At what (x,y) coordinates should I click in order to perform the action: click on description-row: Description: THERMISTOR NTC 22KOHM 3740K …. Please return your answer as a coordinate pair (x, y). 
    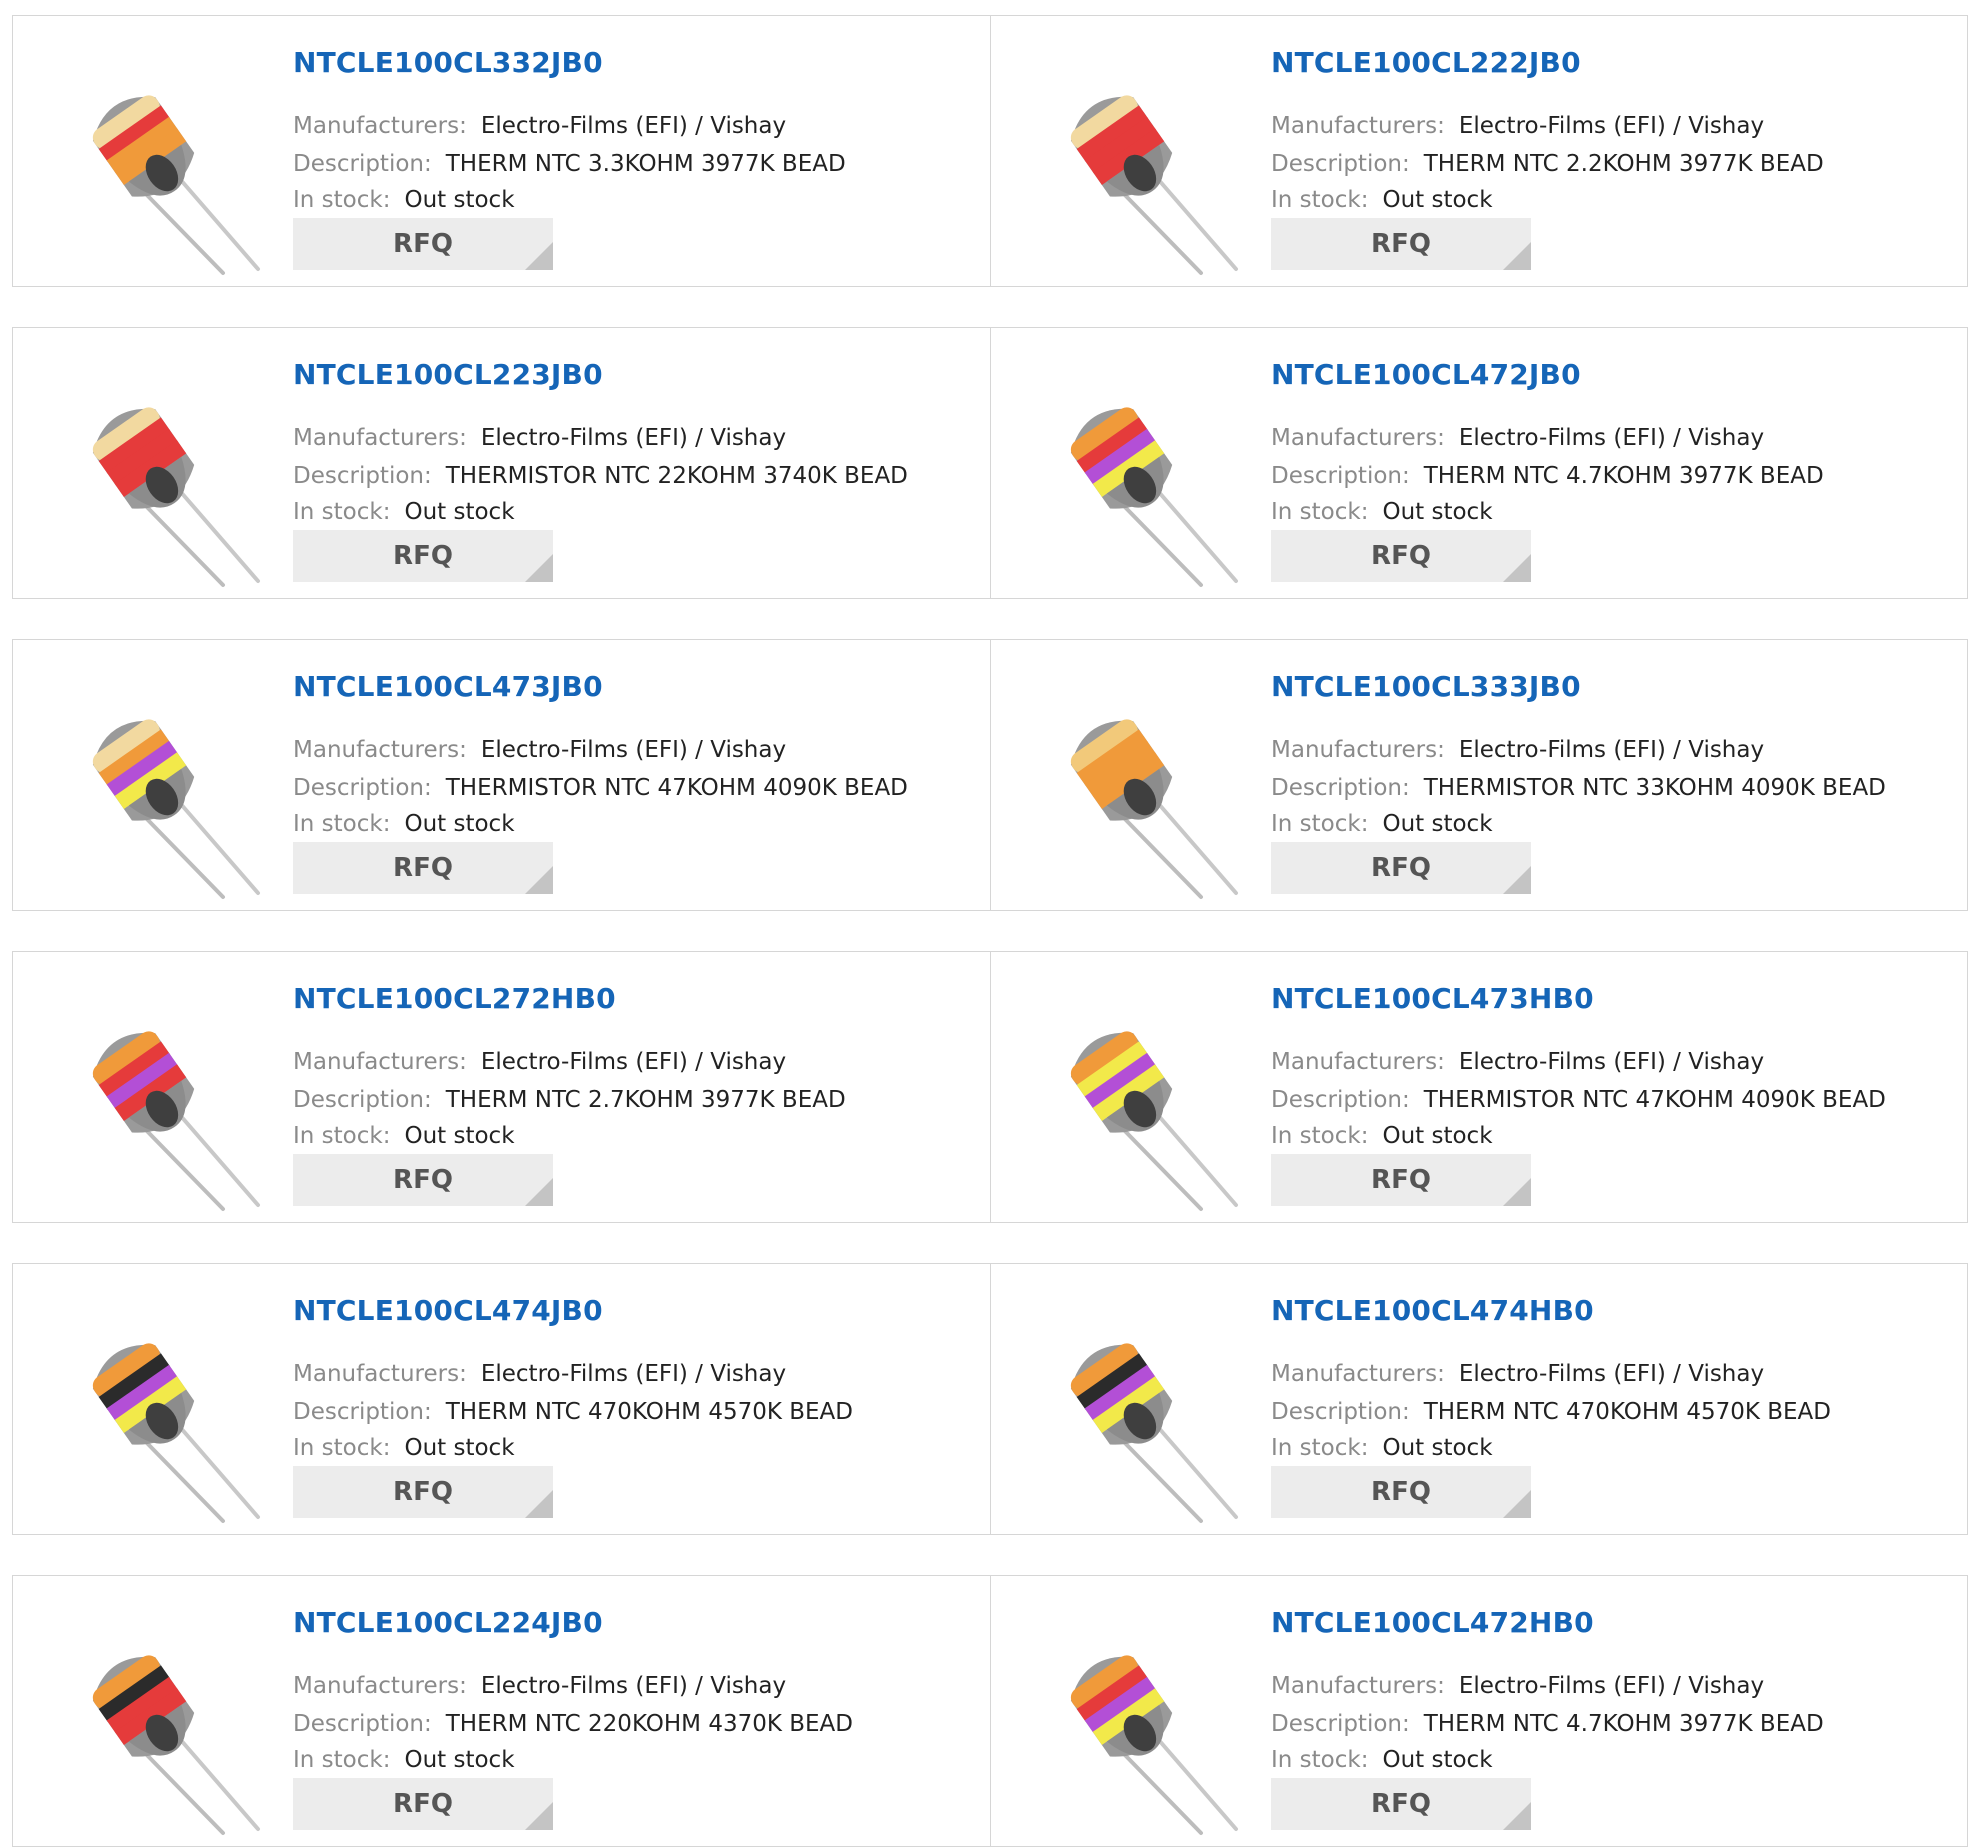
    Looking at the image, I should click on (600, 476).